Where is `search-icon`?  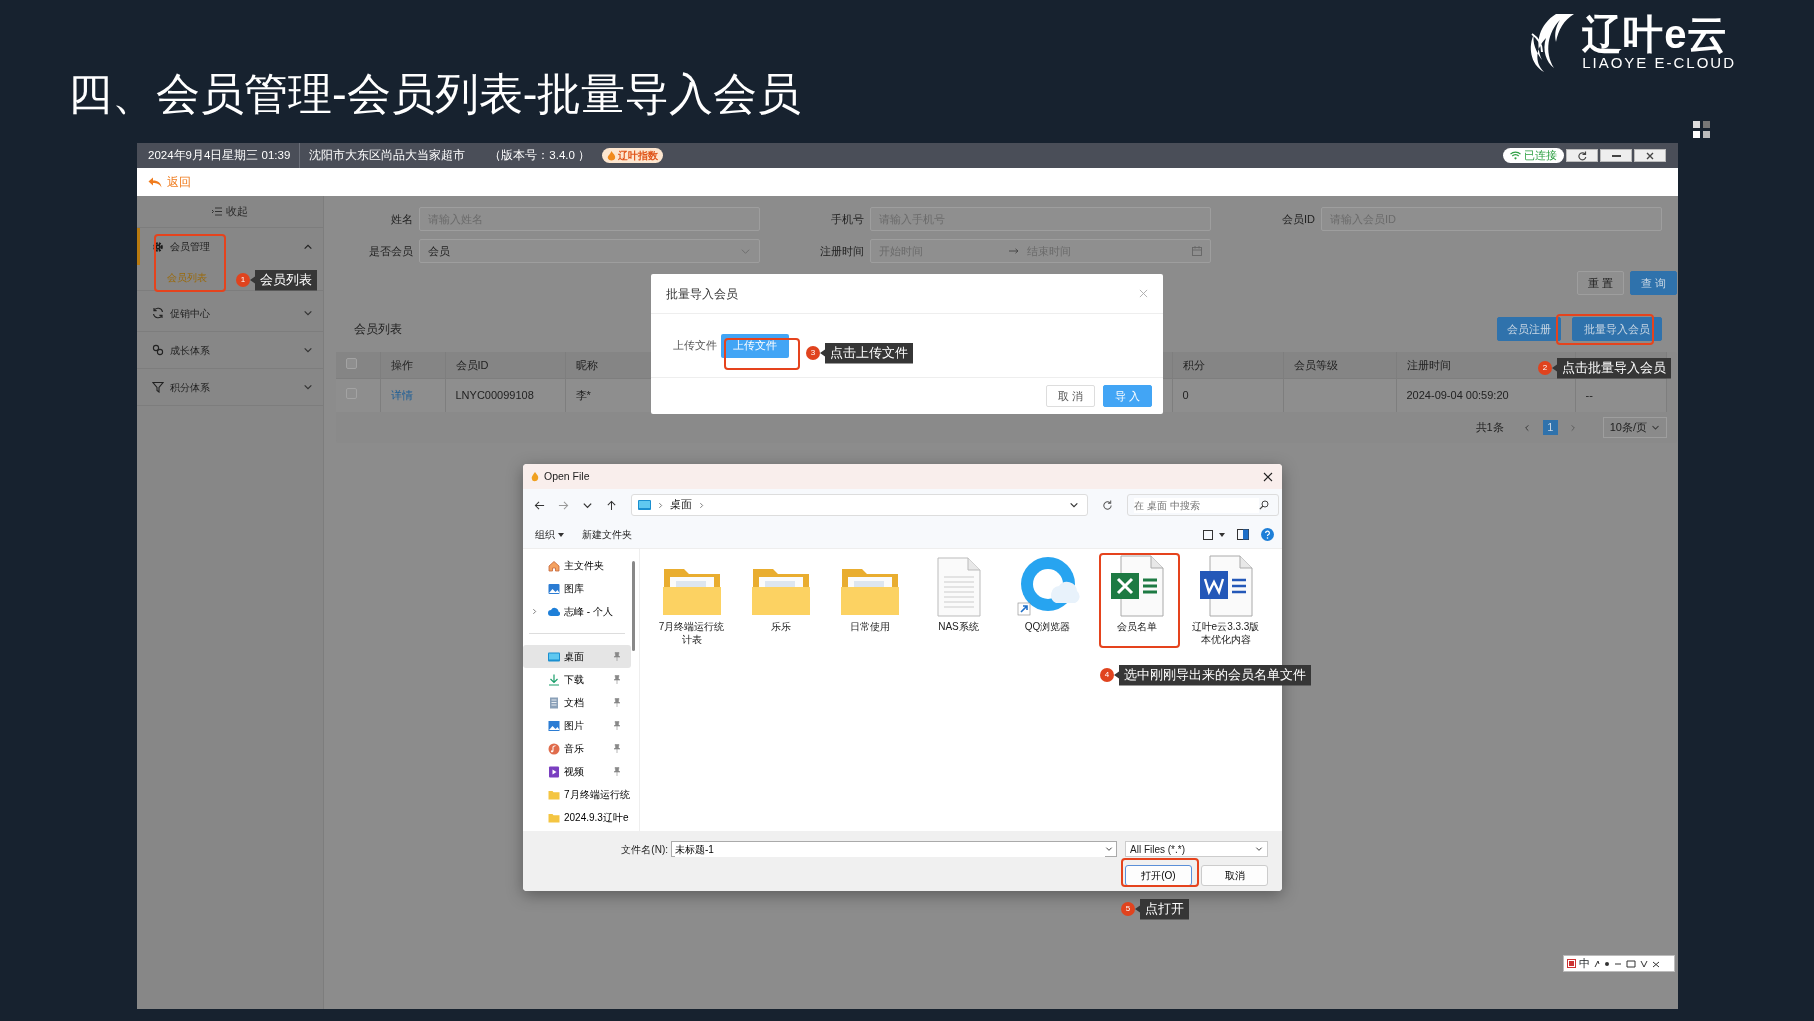 search-icon is located at coordinates (1264, 505).